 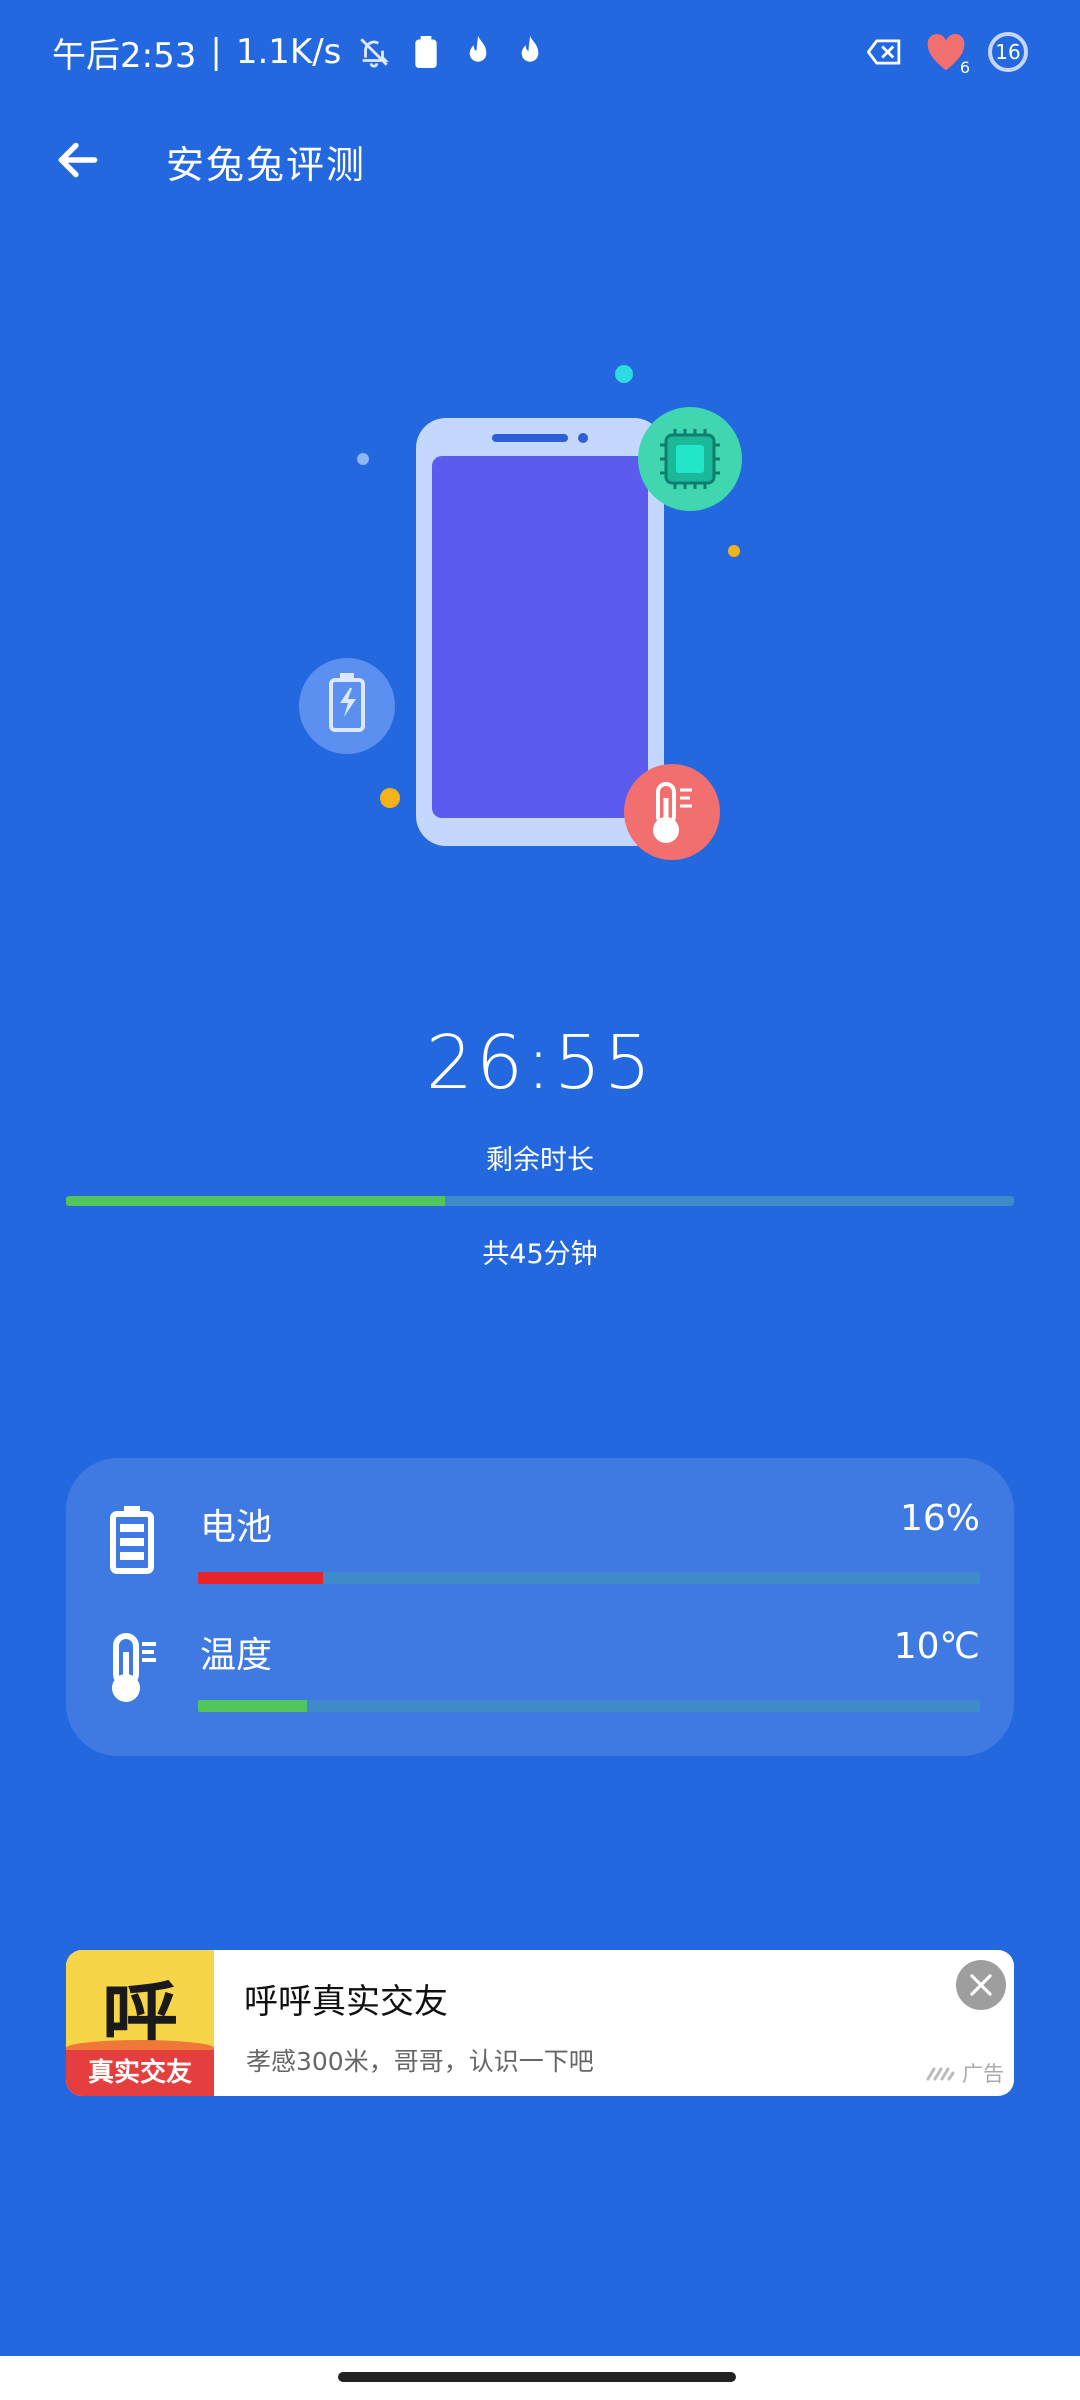 What do you see at coordinates (236, 1527) in the screenshot?
I see `battery-label: 电池` at bounding box center [236, 1527].